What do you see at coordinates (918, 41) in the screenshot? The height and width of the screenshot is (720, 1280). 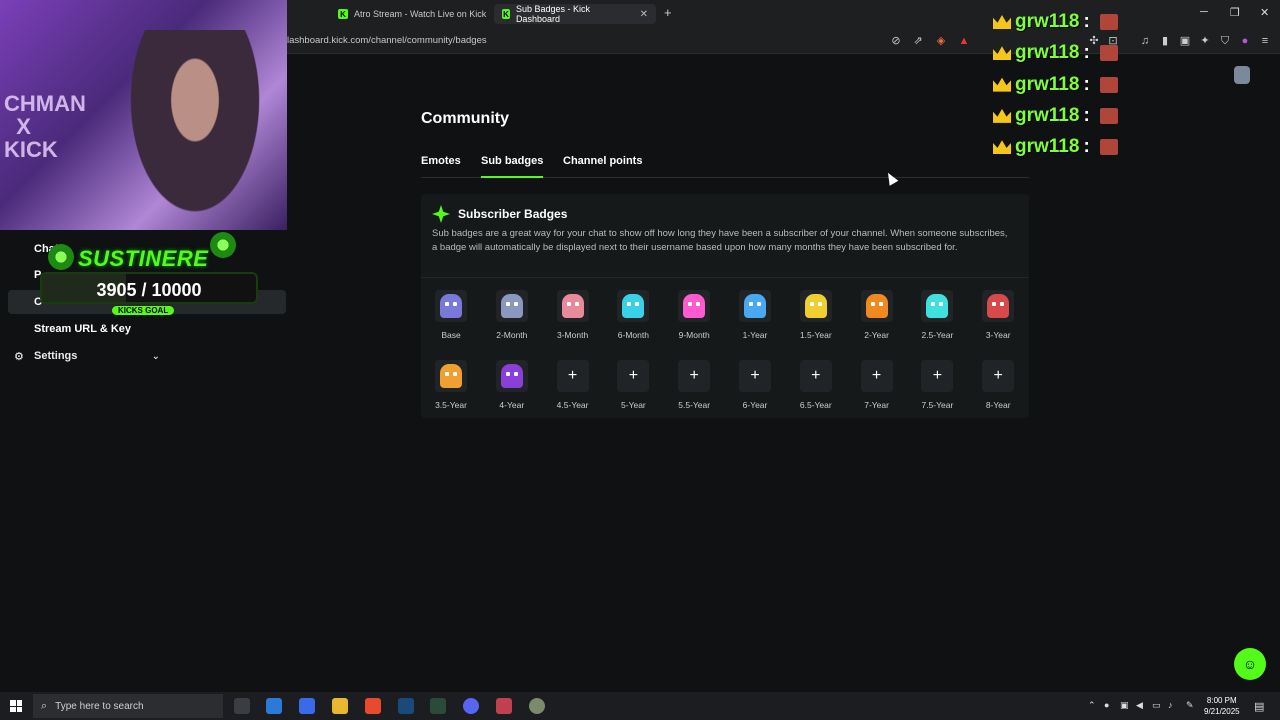 I see `share-icon: ⇗` at bounding box center [918, 41].